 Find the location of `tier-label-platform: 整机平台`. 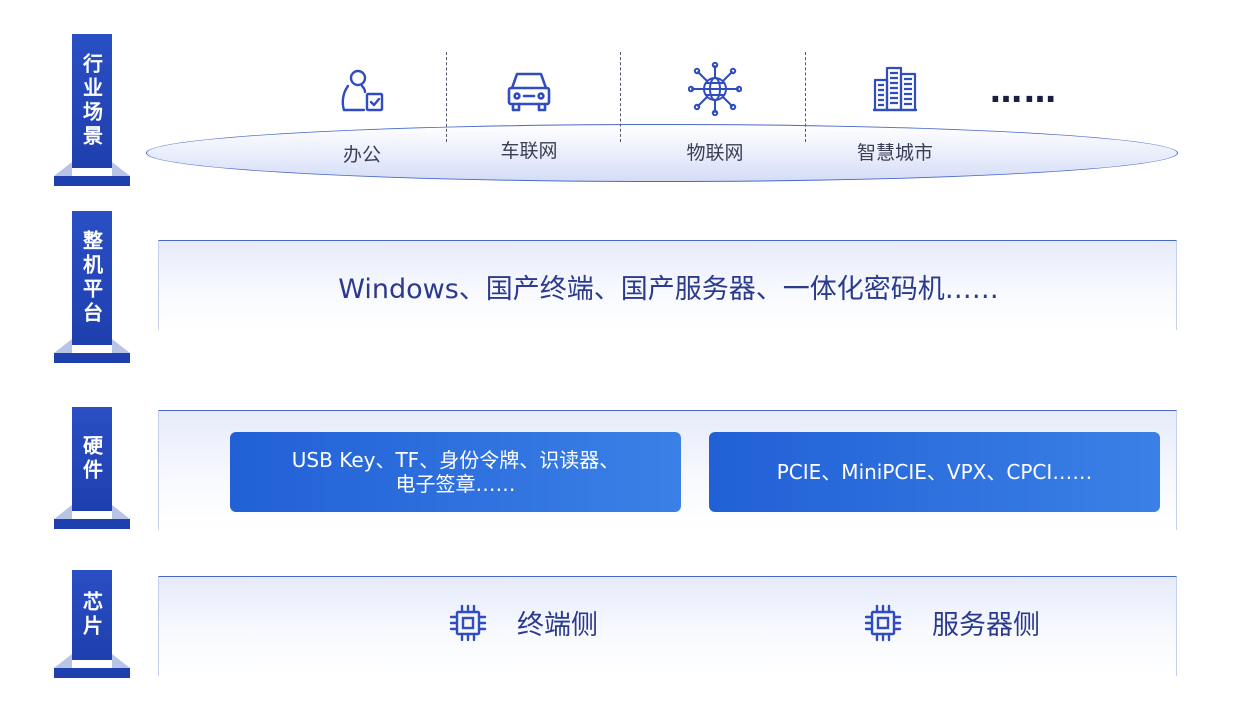

tier-label-platform: 整机平台 is located at coordinates (92, 287).